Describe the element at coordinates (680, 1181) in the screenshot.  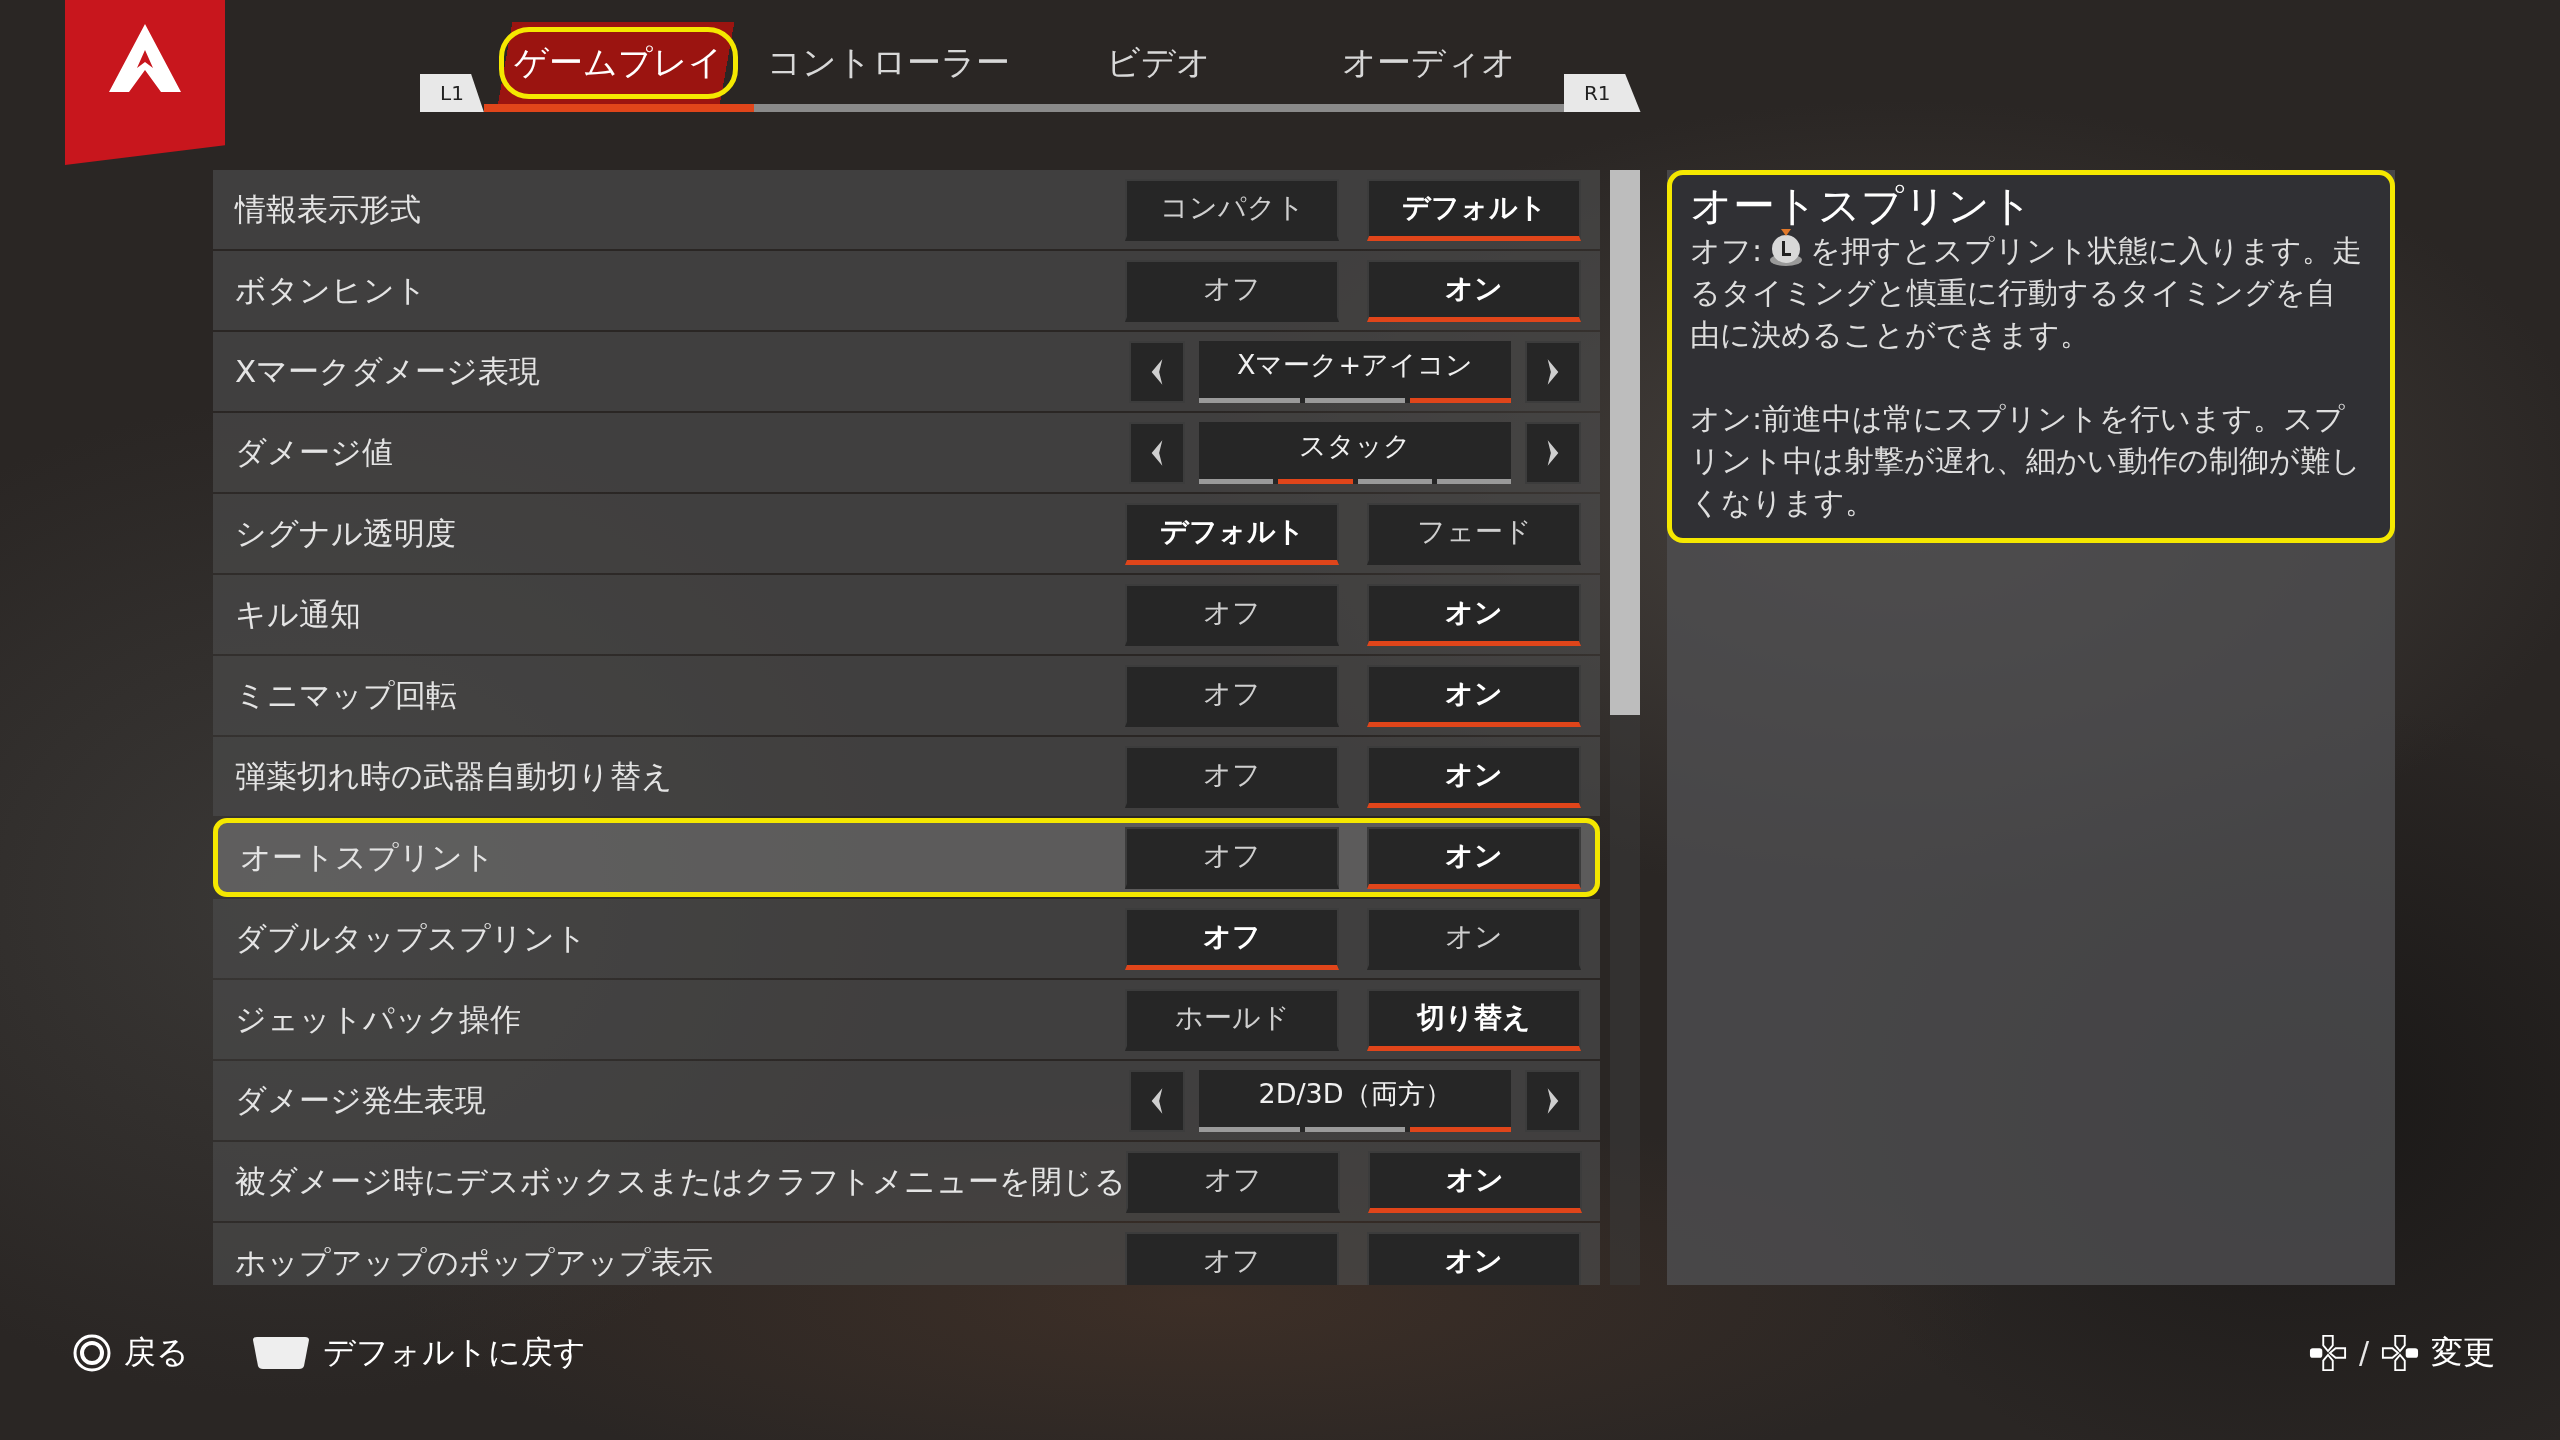
I see `setting-label: 被ダメージ時にデスボックスまたはクラフトメニューを閉じる` at that location.